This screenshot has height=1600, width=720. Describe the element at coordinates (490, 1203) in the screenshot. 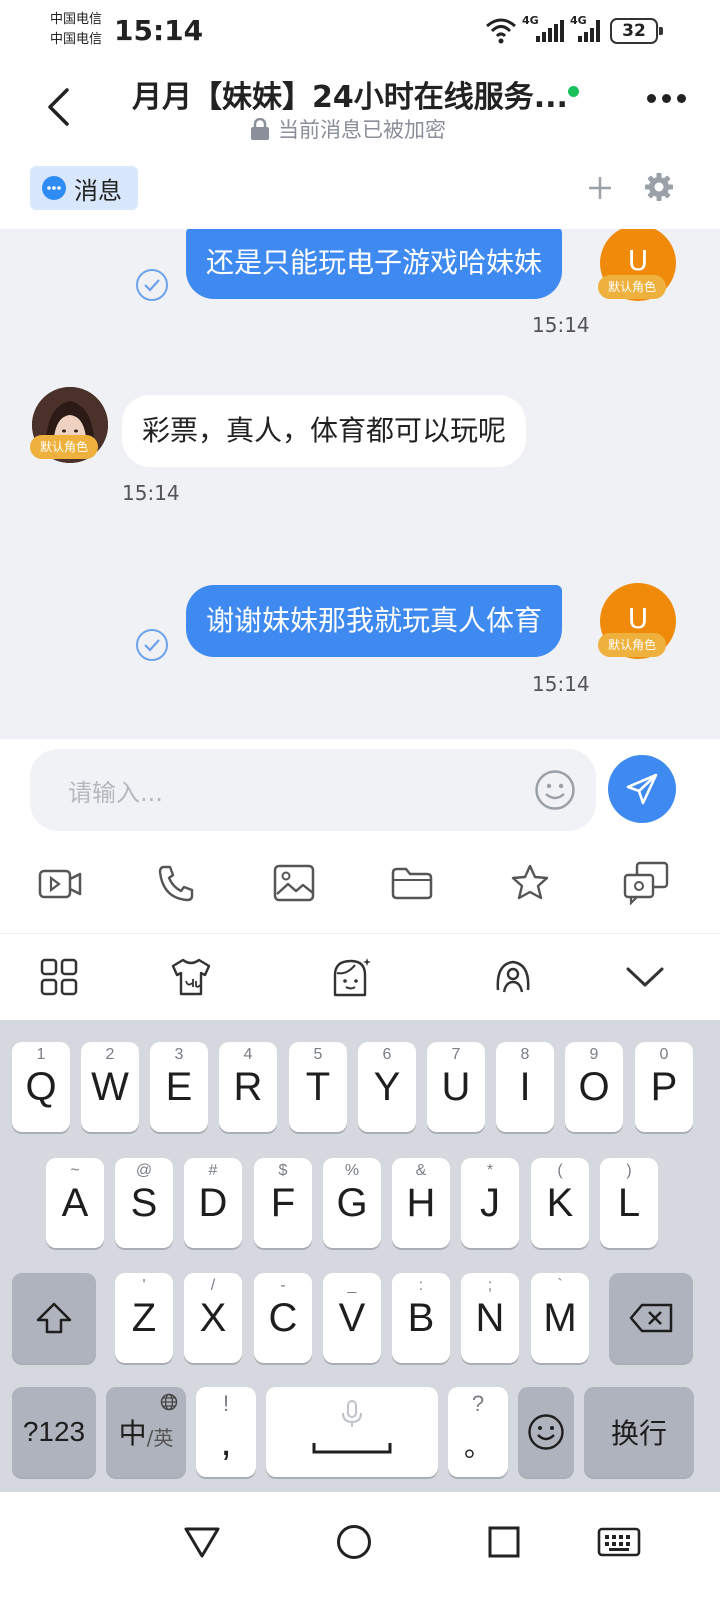

I see `key-j: * J` at that location.